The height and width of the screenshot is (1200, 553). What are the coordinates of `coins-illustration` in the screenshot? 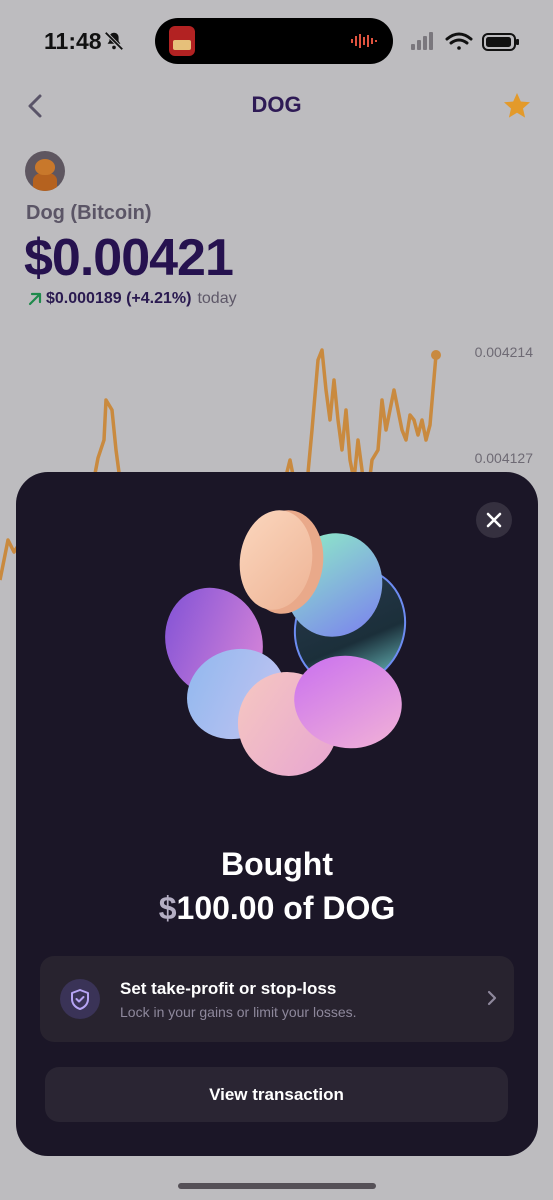 It's located at (286, 643).